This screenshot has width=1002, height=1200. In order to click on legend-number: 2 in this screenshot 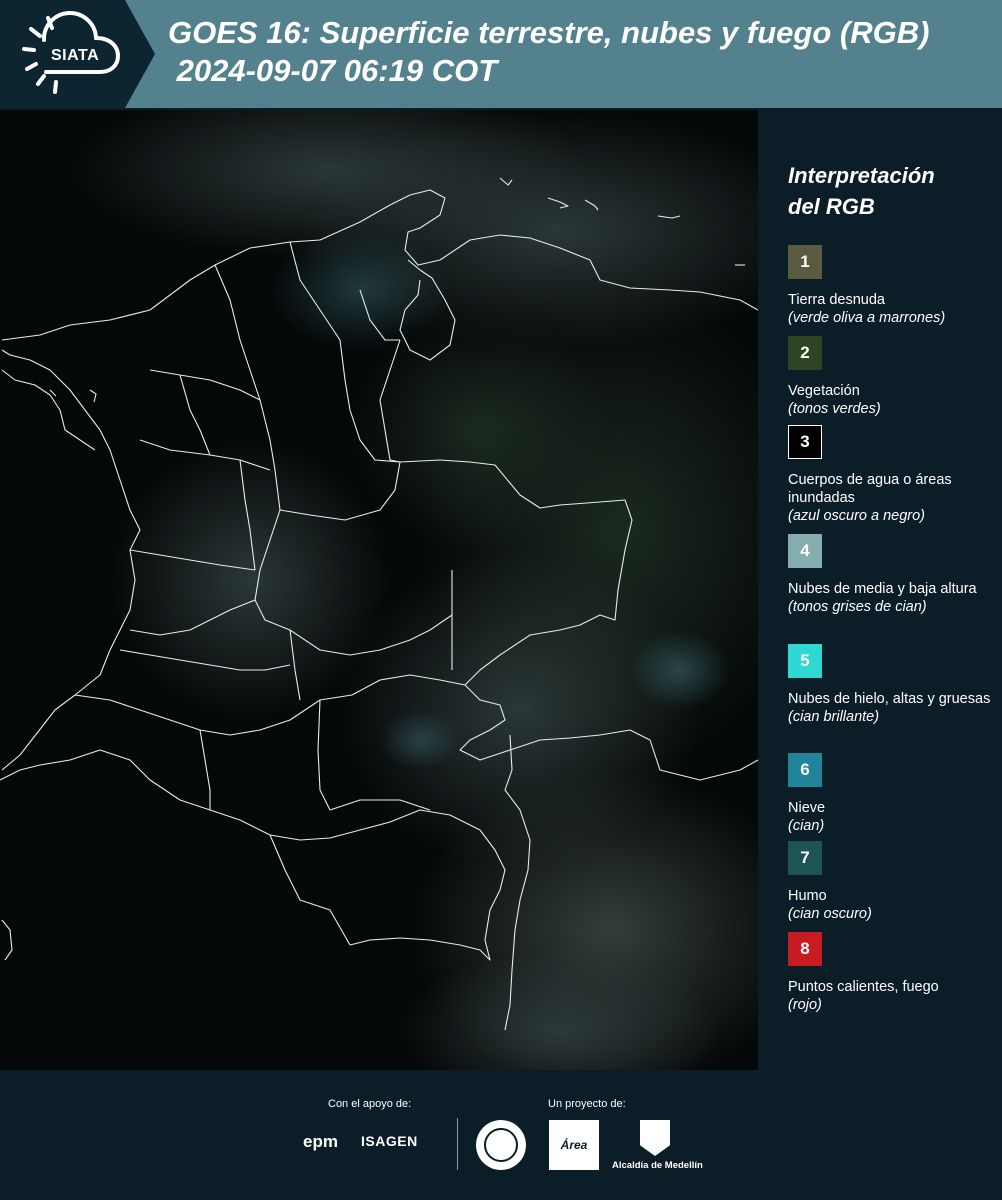, I will do `click(805, 352)`.